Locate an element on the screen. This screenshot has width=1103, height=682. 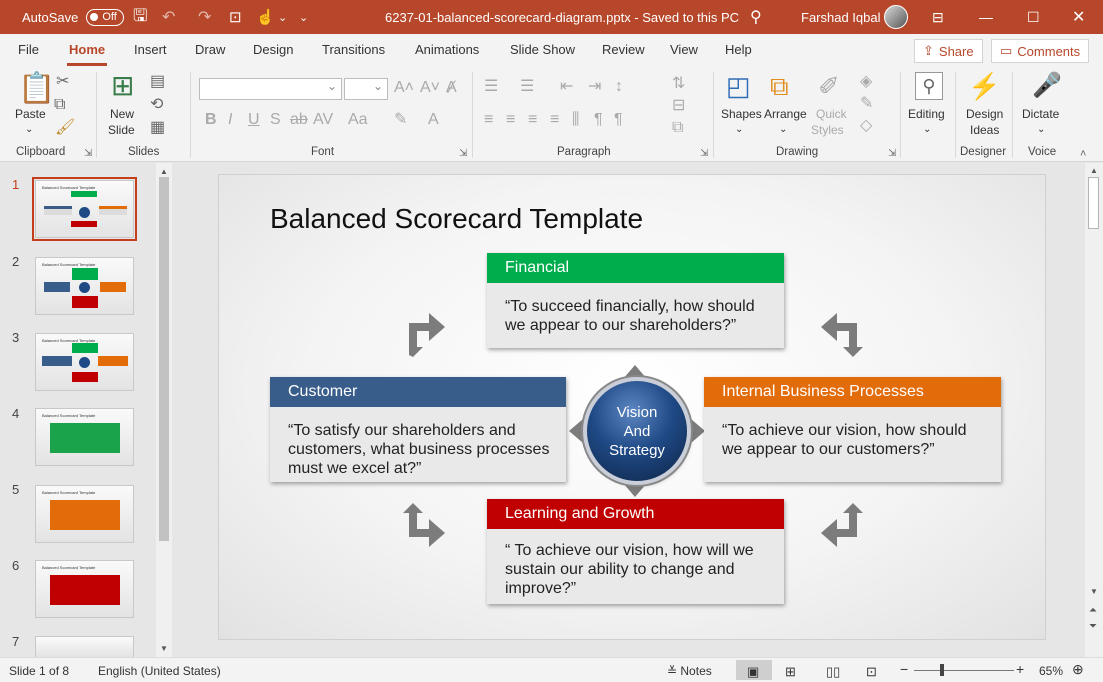
font-color-icon: A is located at coordinates (433, 120).